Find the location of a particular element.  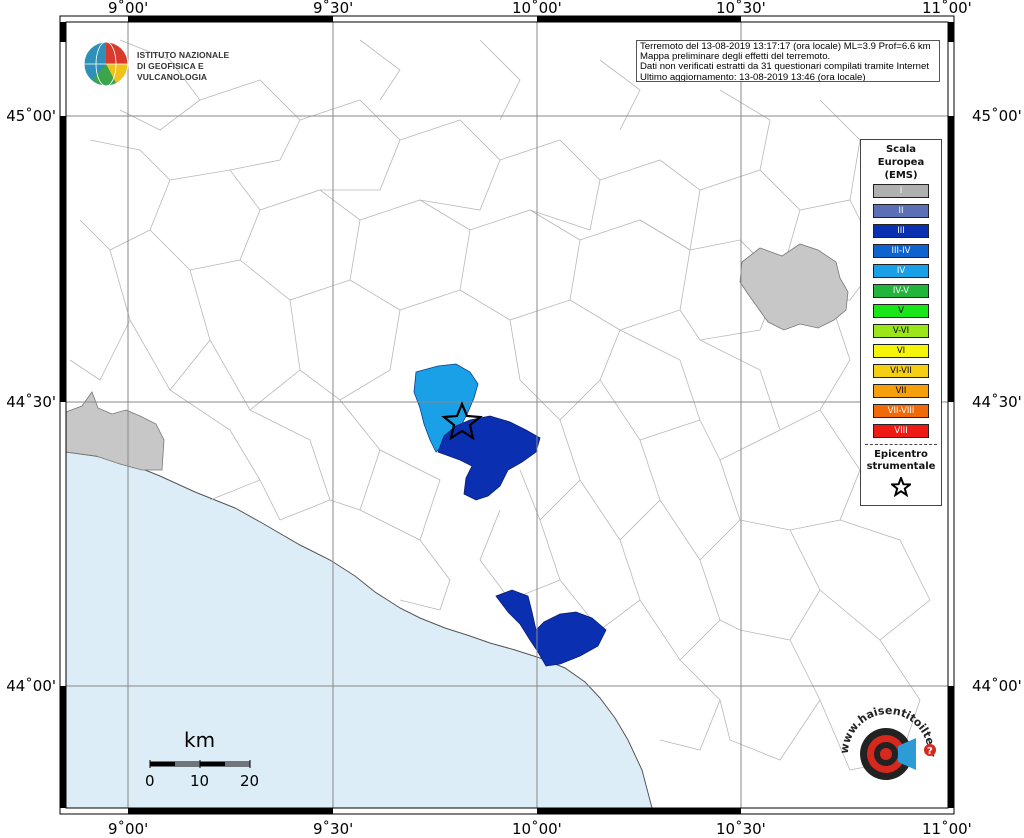

lon-tick-1: 9˚30' is located at coordinates (333, 8).